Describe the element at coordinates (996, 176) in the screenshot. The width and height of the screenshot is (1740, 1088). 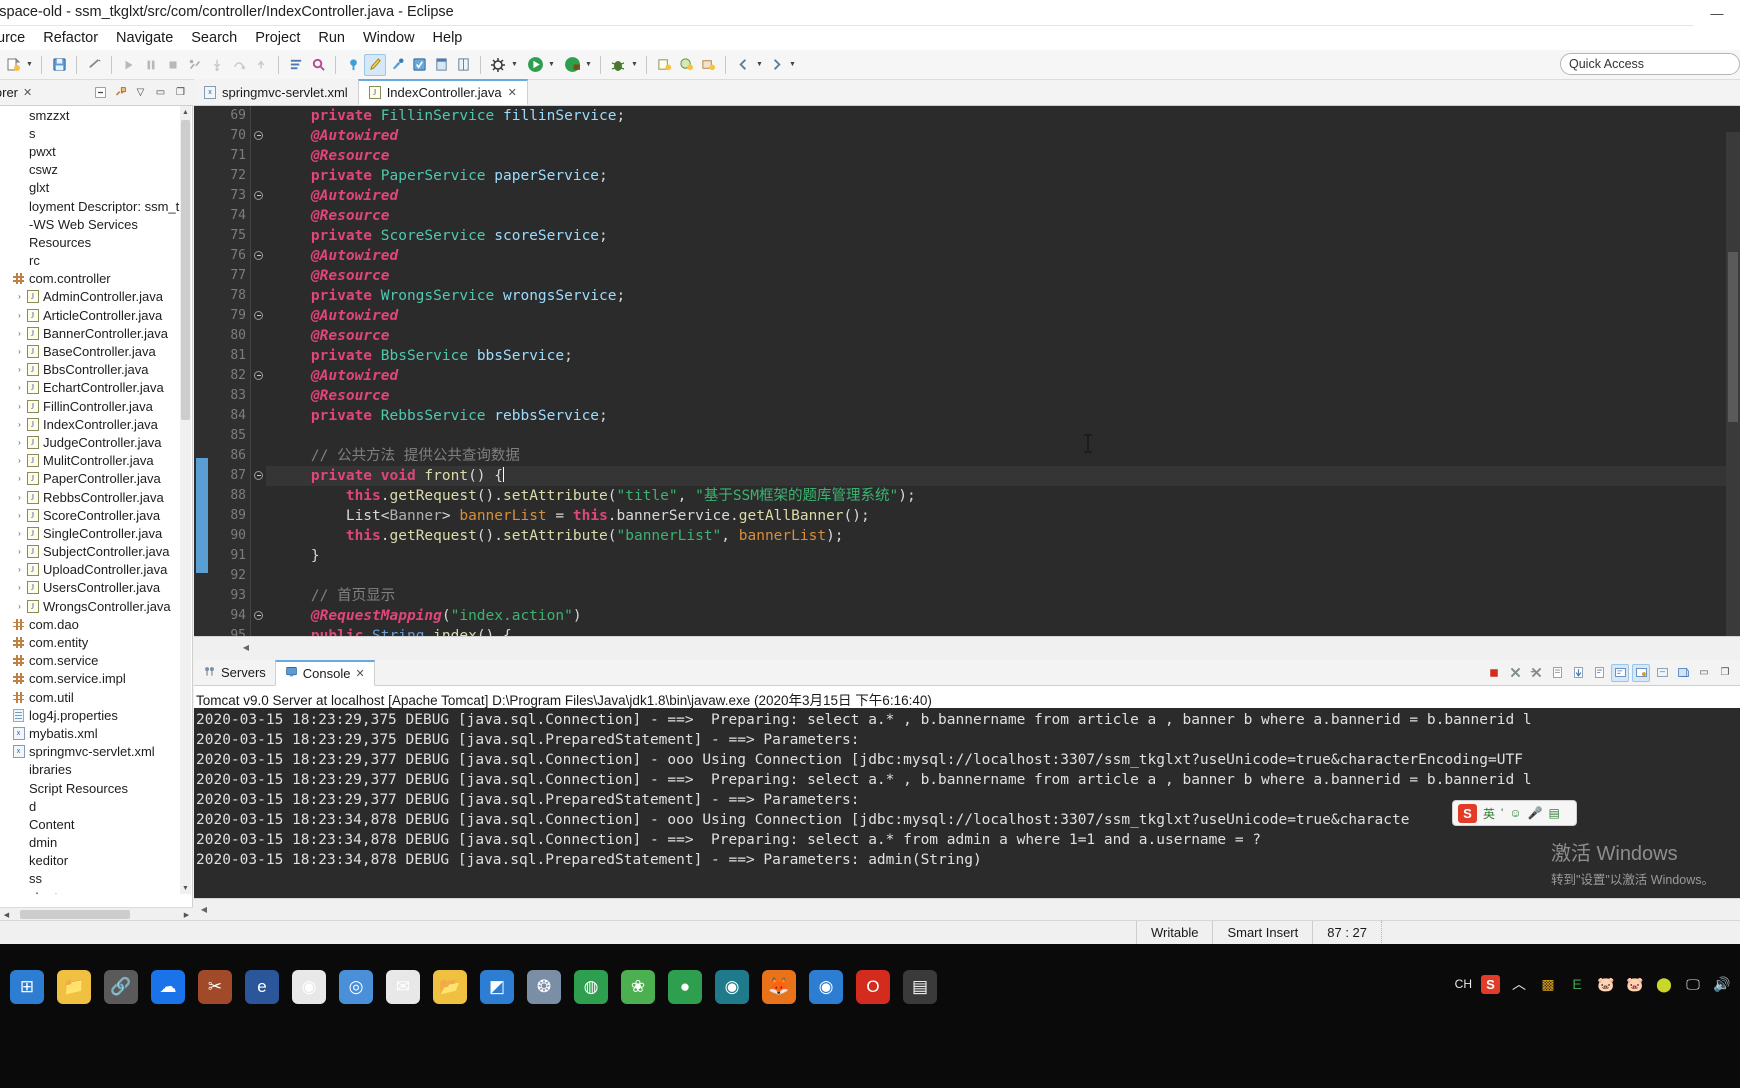
I see `code-line: private PaperService paperService;` at that location.